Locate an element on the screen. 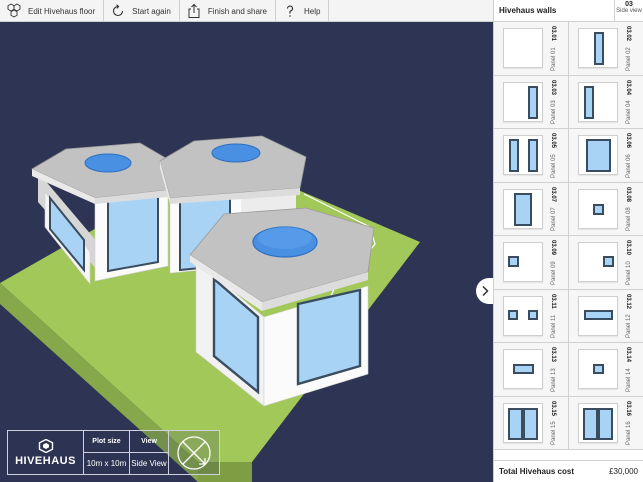  panel-06: 03.06 Panel 06 is located at coordinates (605, 155).